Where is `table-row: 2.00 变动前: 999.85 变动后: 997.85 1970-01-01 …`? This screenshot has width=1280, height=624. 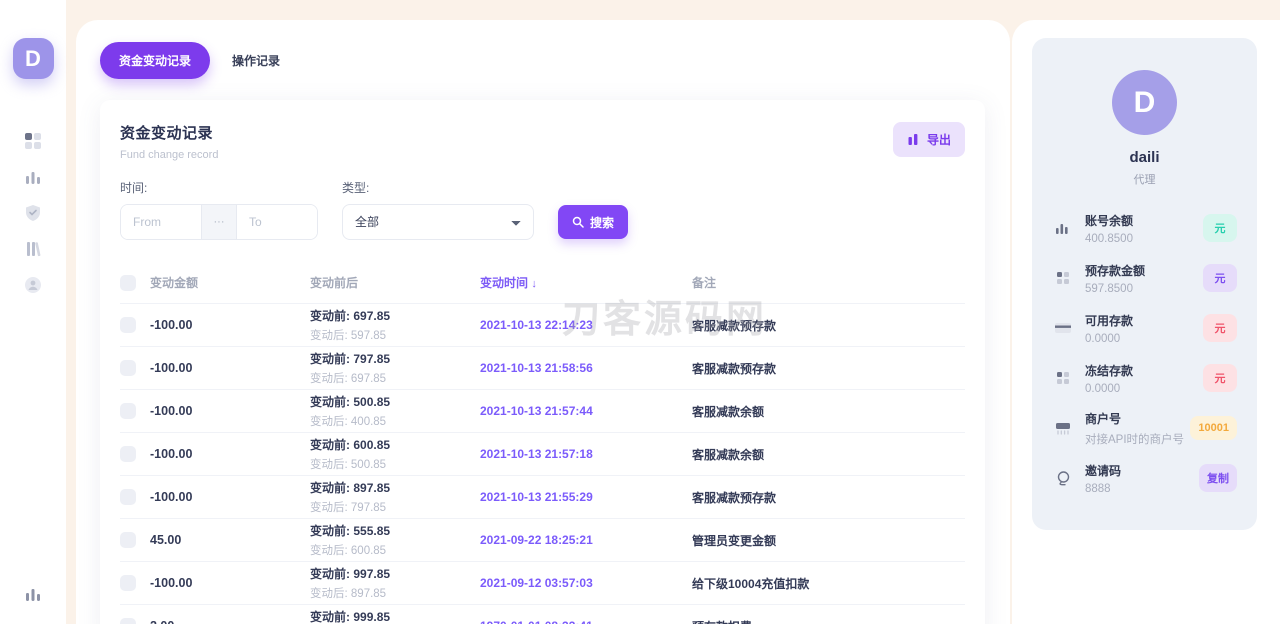
table-row: 2.00 变动前: 999.85 变动后: 997.85 1970-01-01 … is located at coordinates (542, 614).